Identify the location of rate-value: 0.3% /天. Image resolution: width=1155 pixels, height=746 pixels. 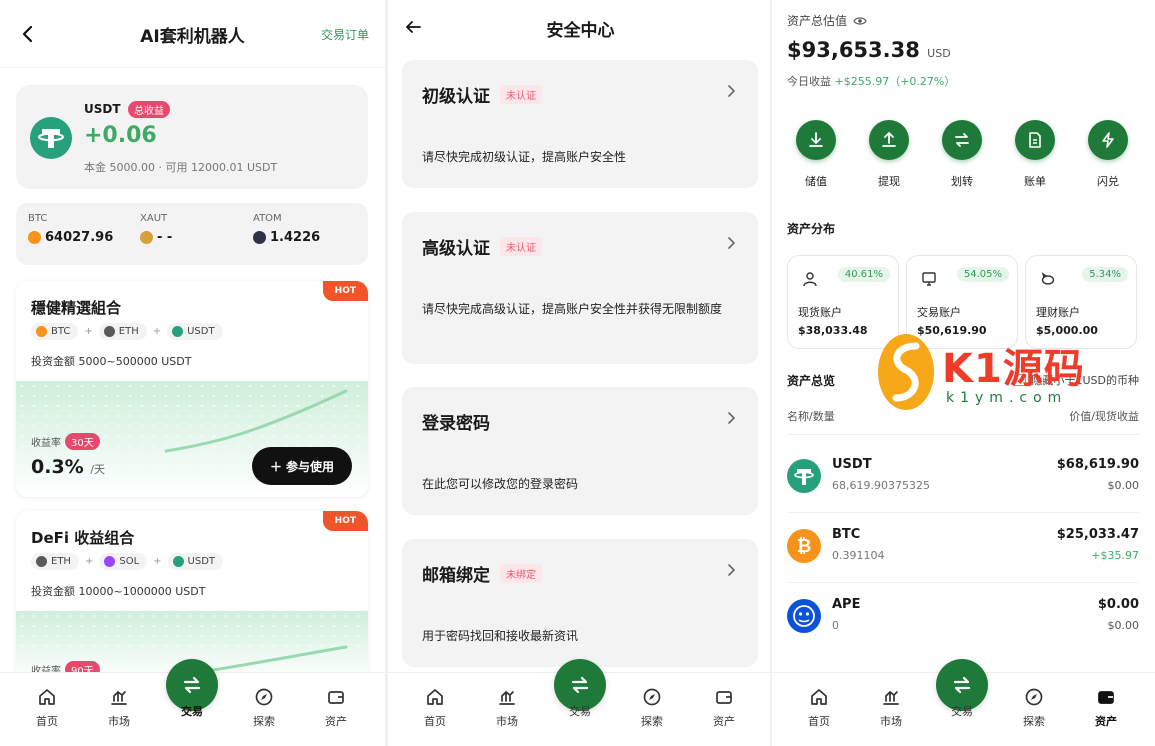
(68, 467).